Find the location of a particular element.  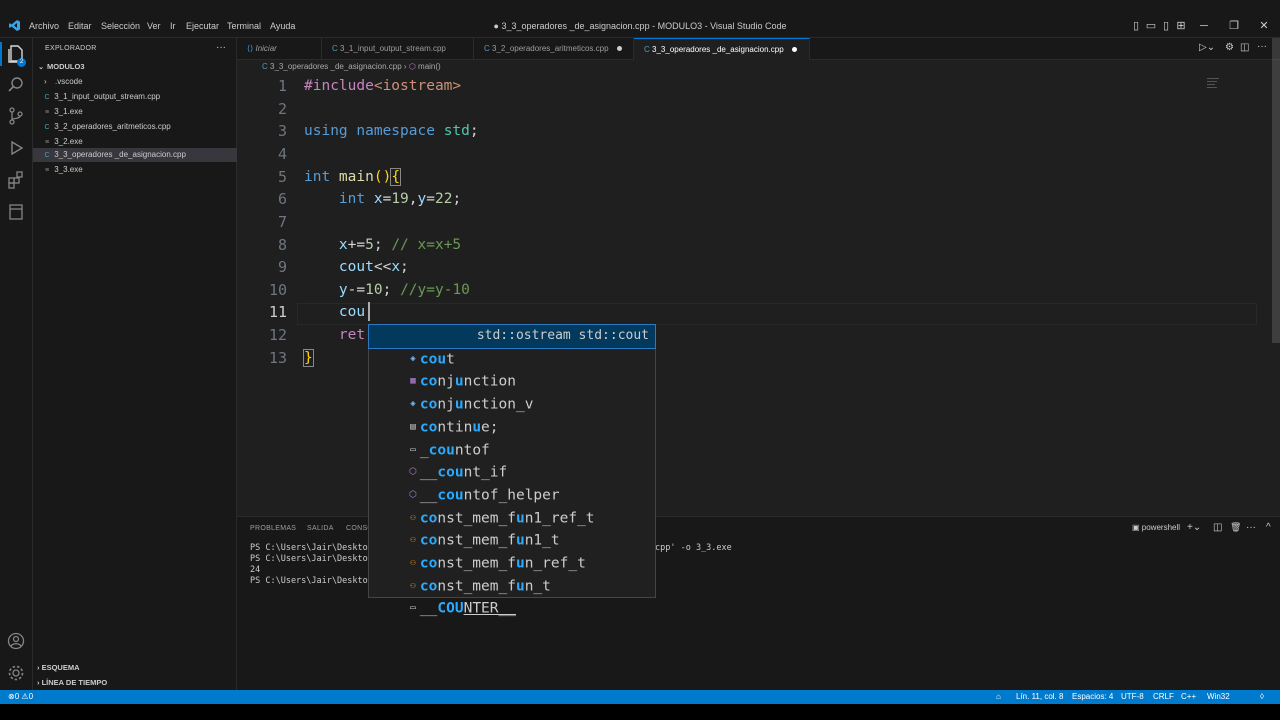

terminal-profile: ▣ powershell is located at coordinates (1156, 527).